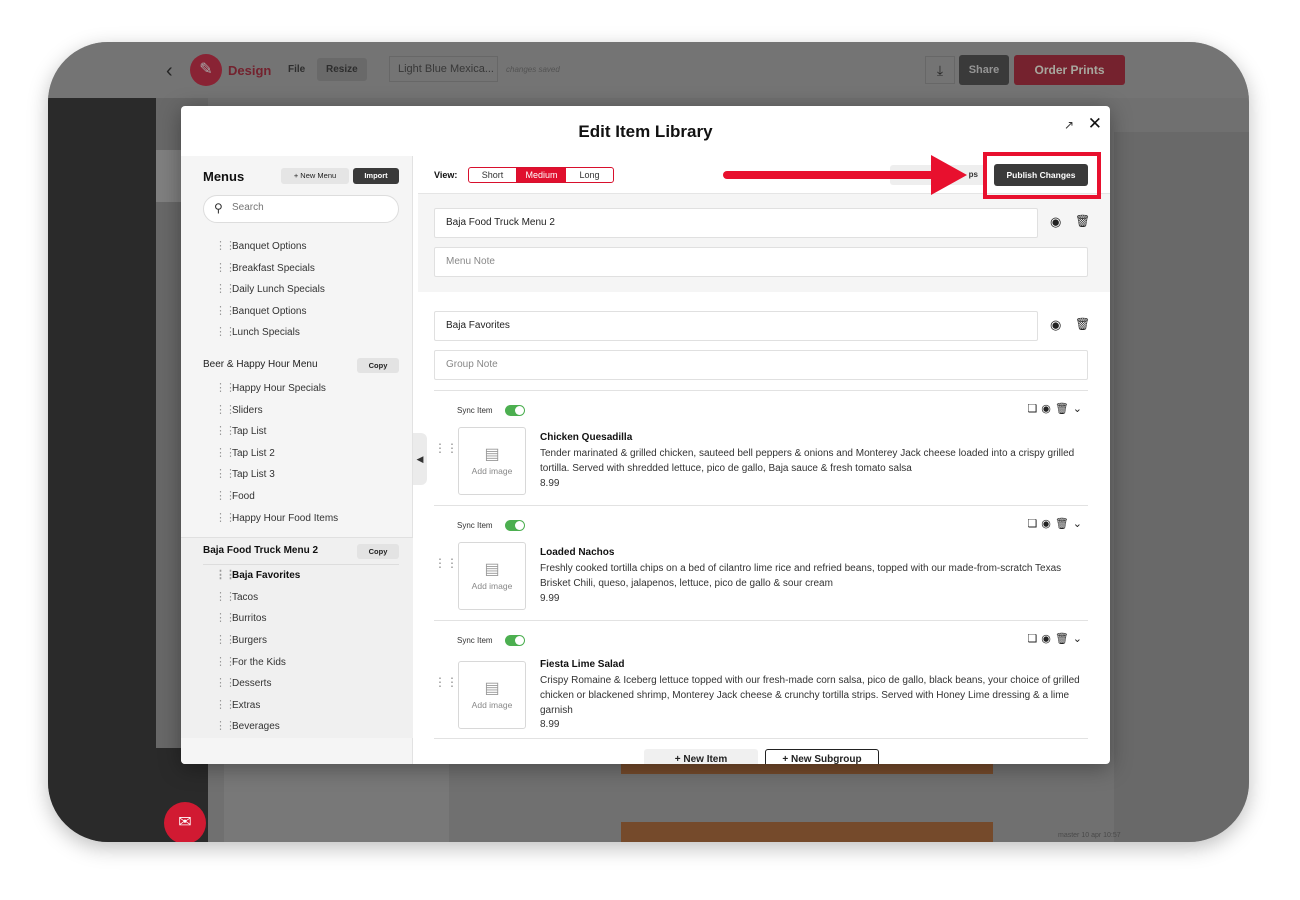  What do you see at coordinates (940, 70) in the screenshot?
I see `download-icon: ⤓` at bounding box center [940, 70].